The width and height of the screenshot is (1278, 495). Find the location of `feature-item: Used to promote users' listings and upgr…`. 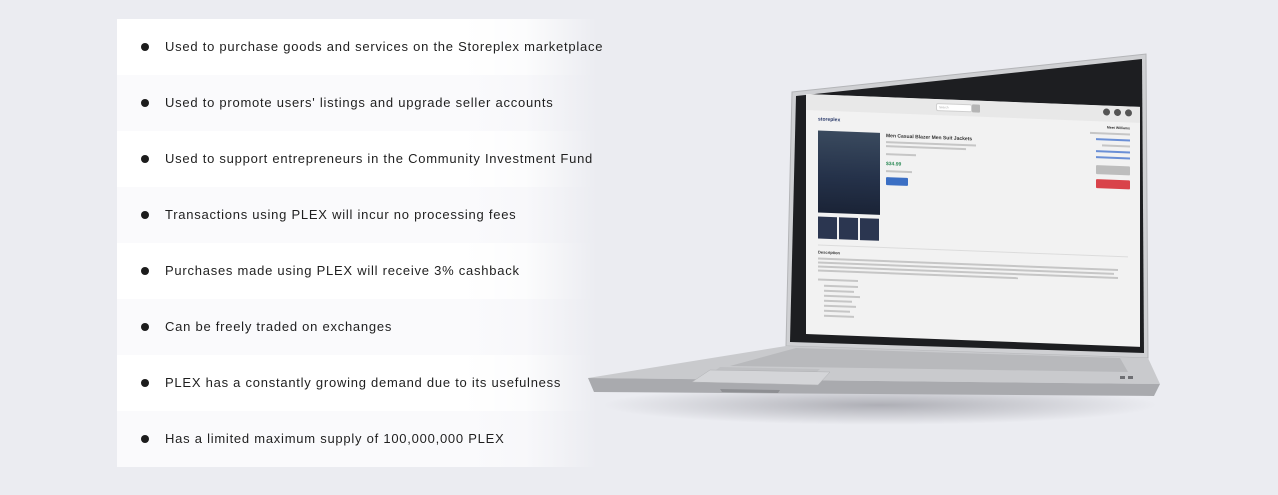

feature-item: Used to promote users' listings and upgr… is located at coordinates (357, 103).